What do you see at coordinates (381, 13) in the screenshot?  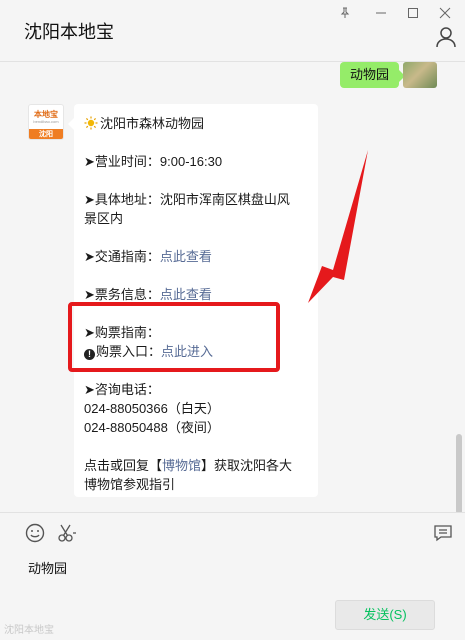 I see `minimize-icon` at bounding box center [381, 13].